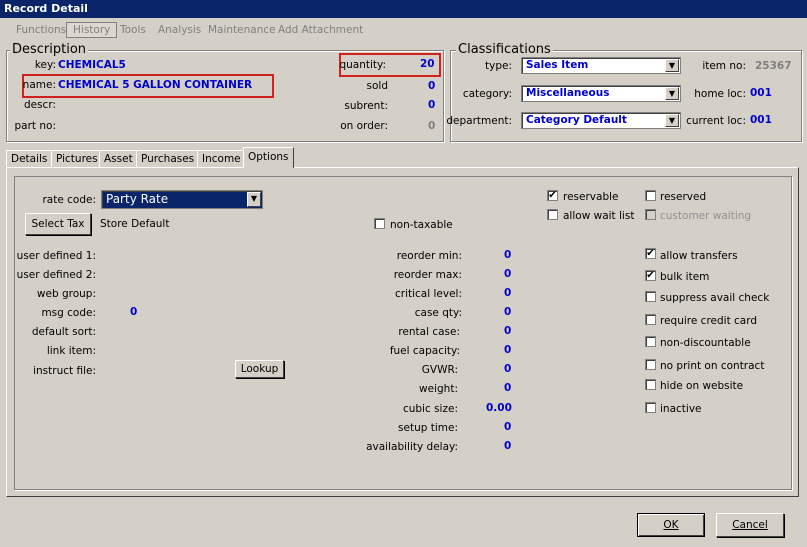  What do you see at coordinates (650, 275) in the screenshot?
I see `bulk-item-checkbox: ✔` at bounding box center [650, 275].